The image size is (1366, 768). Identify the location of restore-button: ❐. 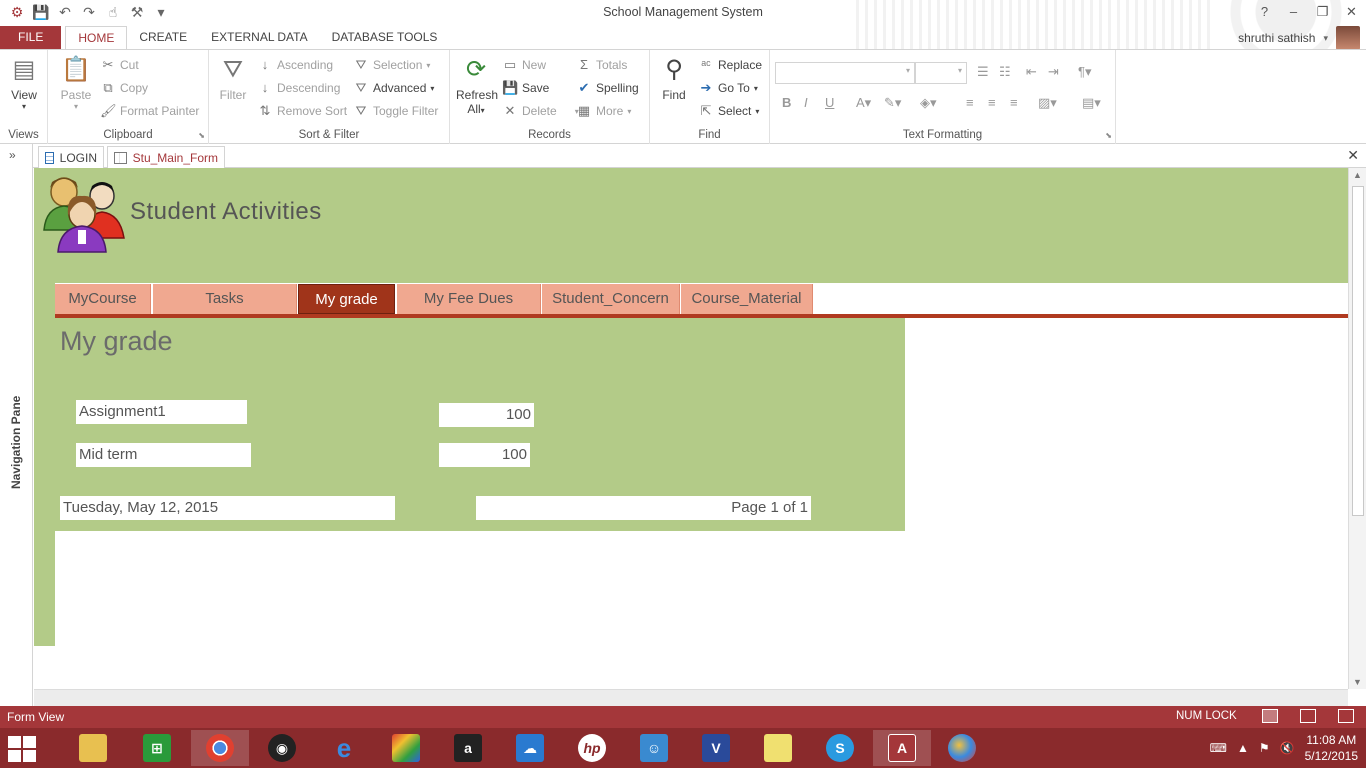
(1322, 12).